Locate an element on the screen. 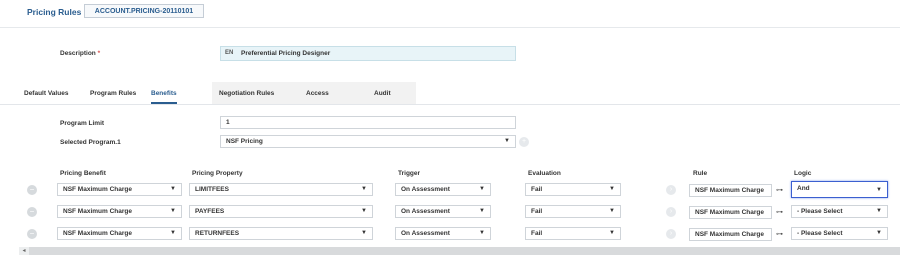 The height and width of the screenshot is (259, 900). program-limit-input: 1 is located at coordinates (368, 122).